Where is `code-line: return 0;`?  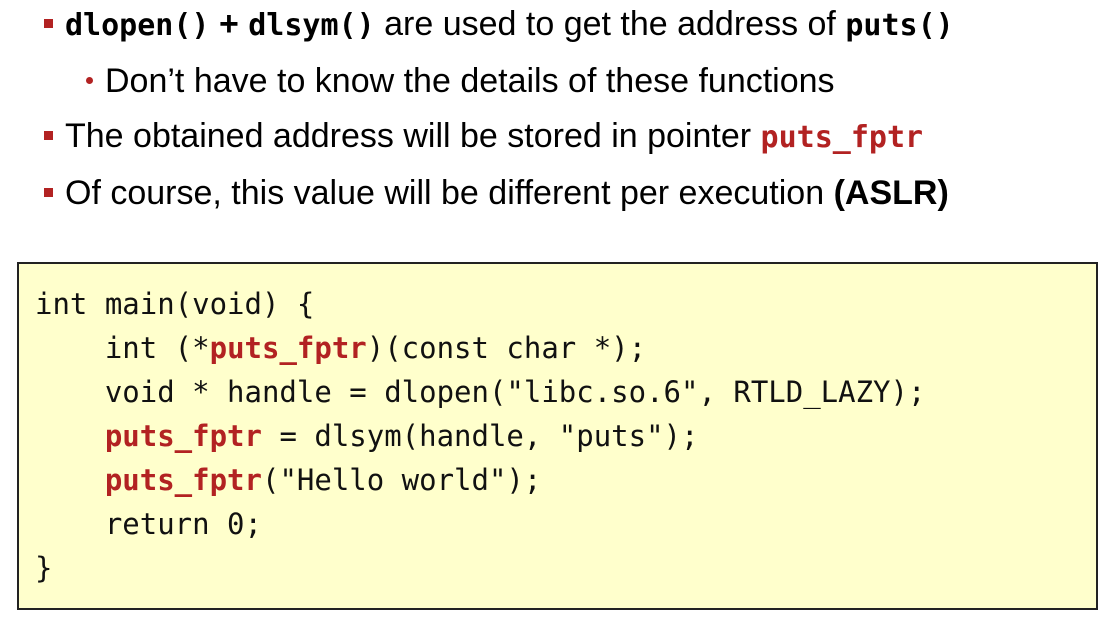
code-line: return 0; is located at coordinates (148, 524).